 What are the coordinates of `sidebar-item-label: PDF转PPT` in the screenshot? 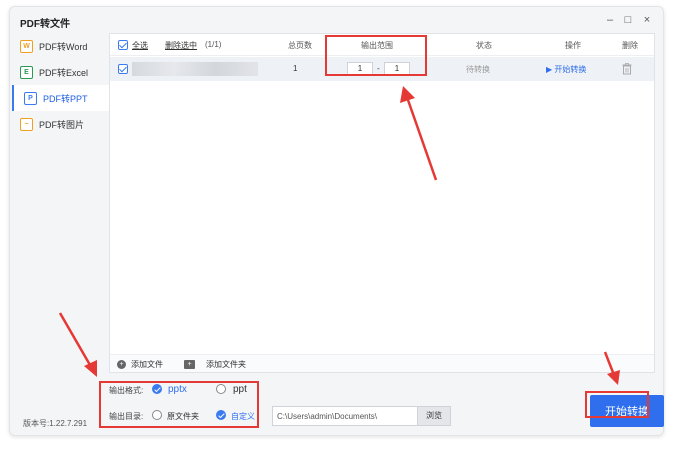 It's located at (65, 98).